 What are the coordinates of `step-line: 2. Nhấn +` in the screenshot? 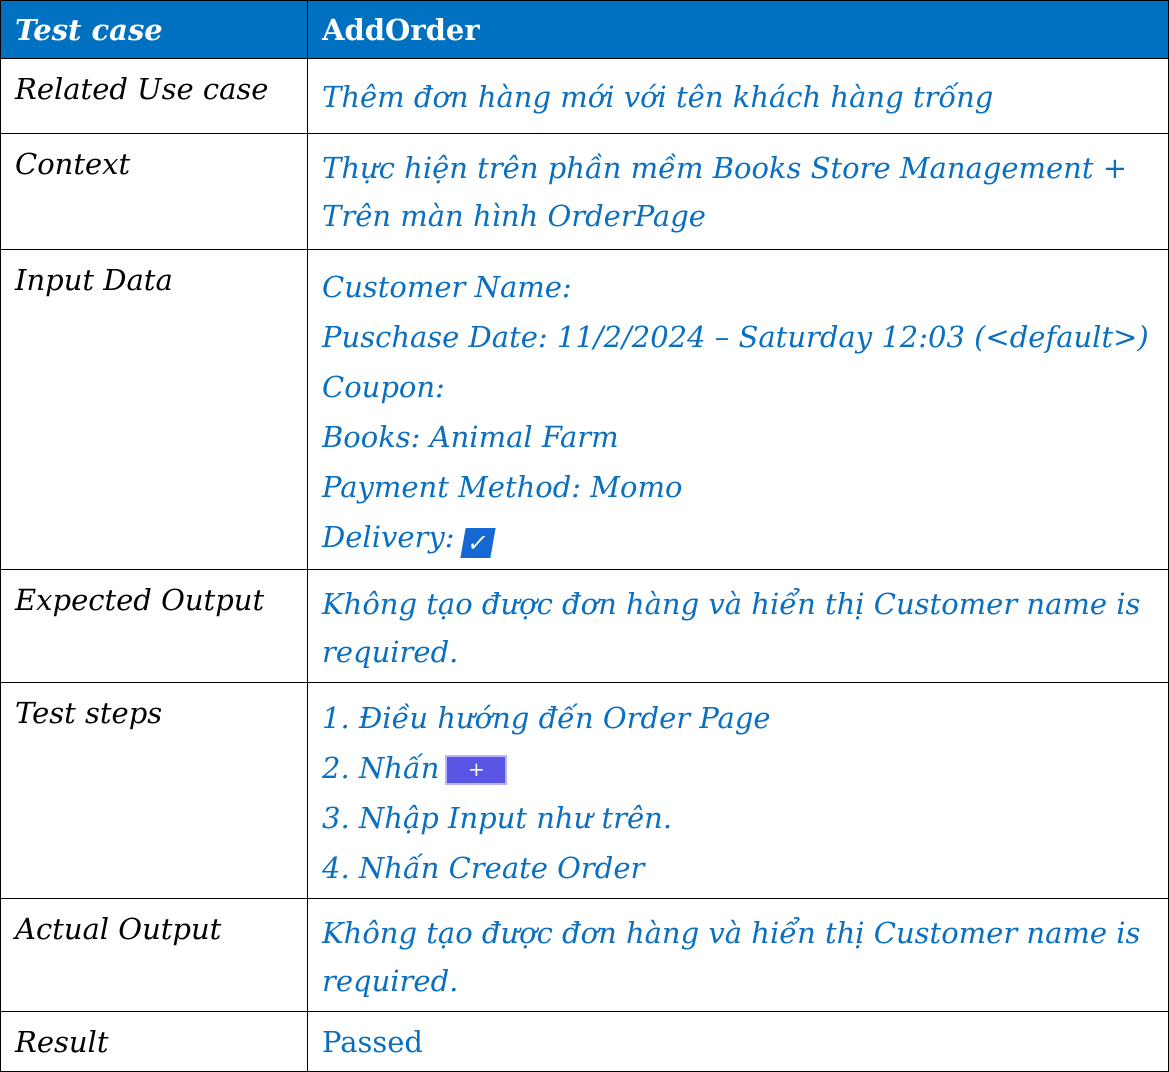 It's located at (740, 768).